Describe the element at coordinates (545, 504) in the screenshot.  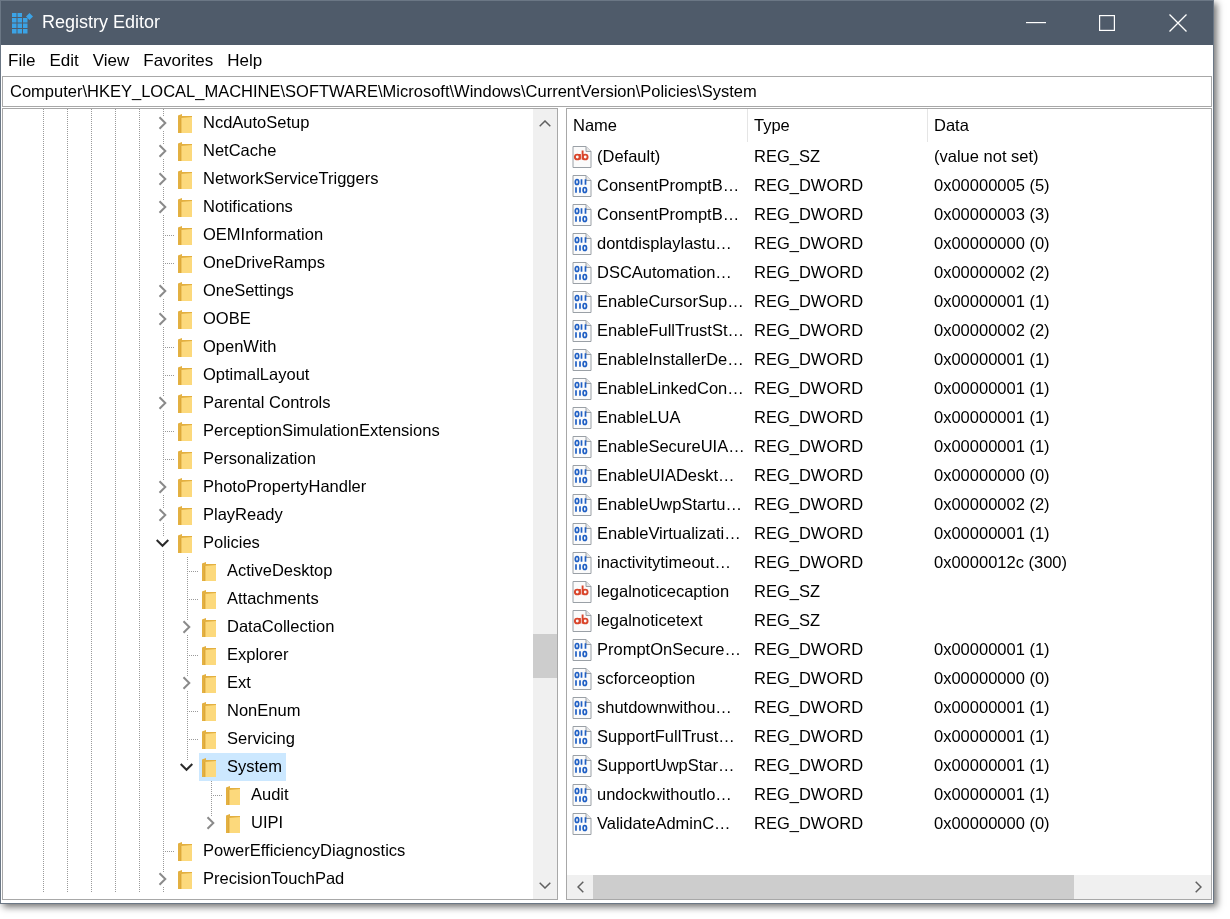
I see `vertical-scrollbar` at that location.